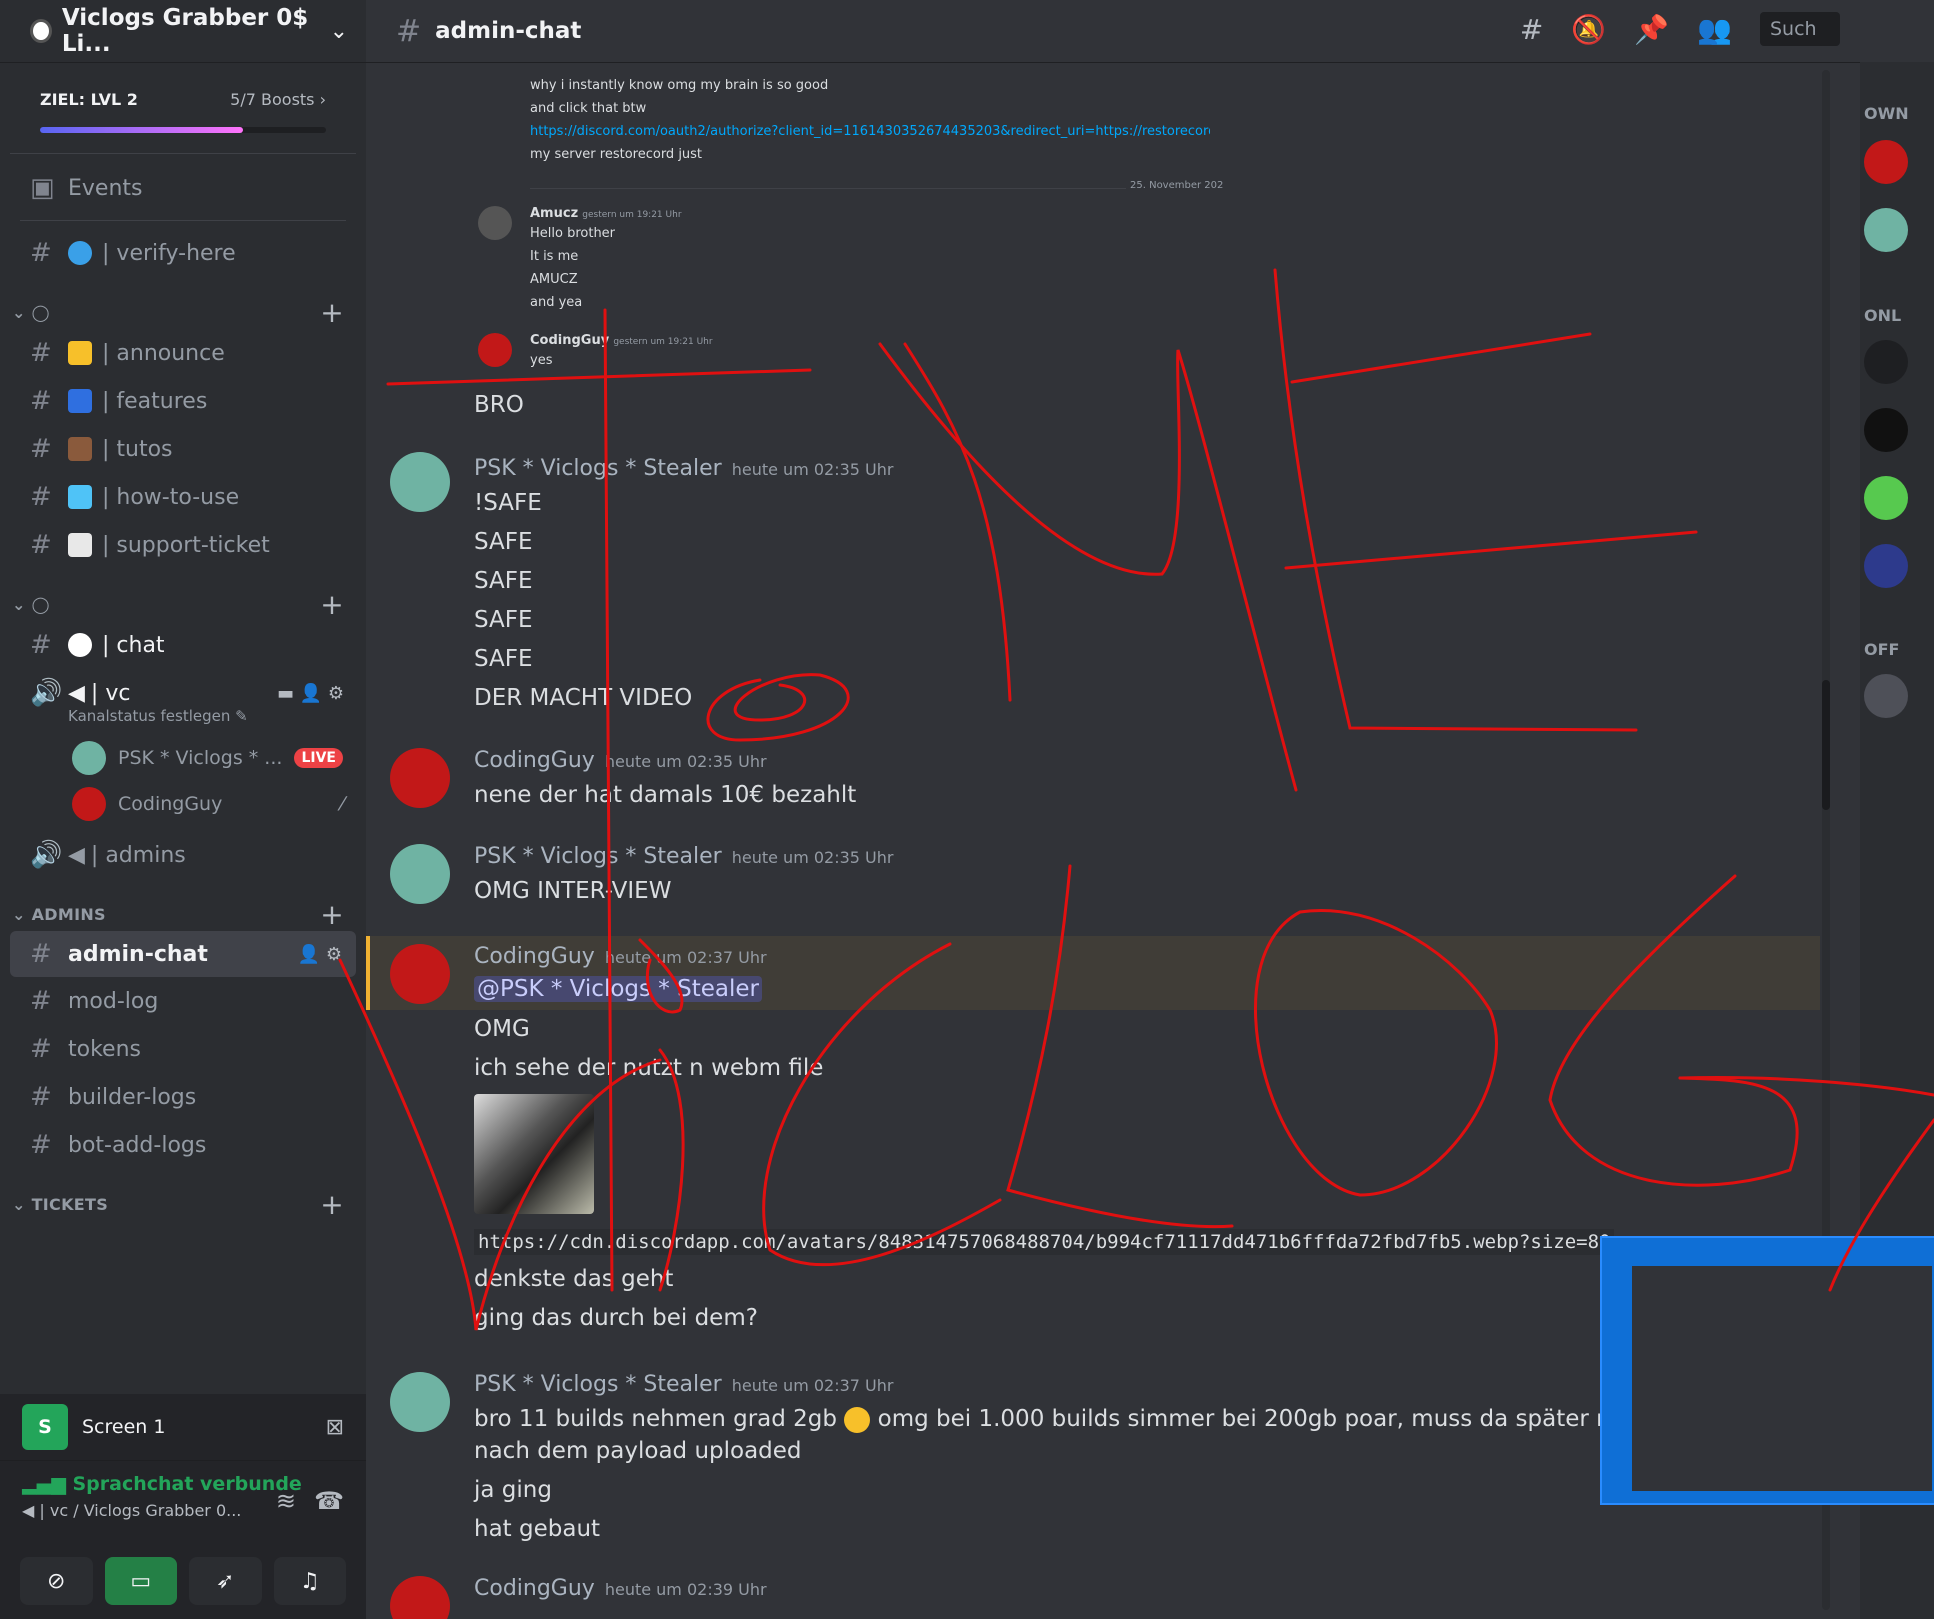  I want to click on channel-label: announce, so click(170, 353).